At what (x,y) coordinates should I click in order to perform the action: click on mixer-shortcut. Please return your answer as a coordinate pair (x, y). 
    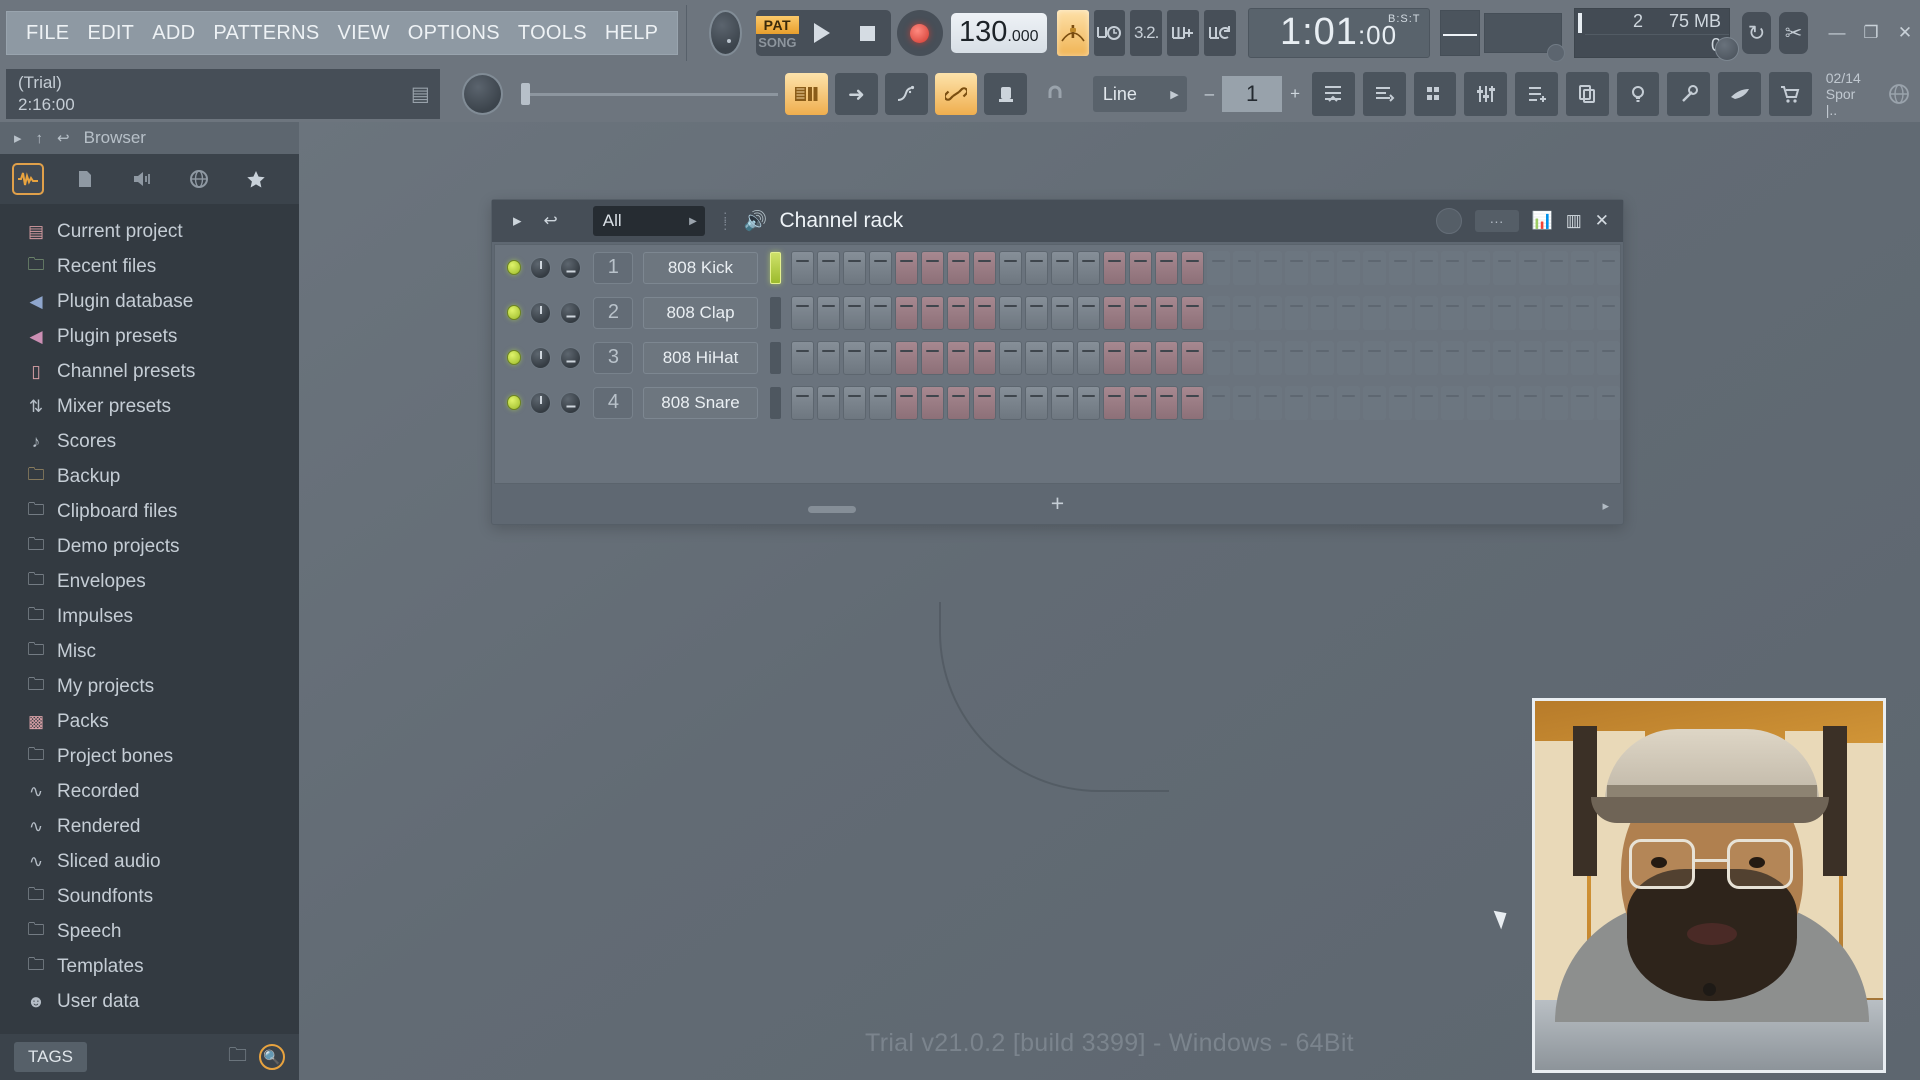
    Looking at the image, I should click on (1486, 94).